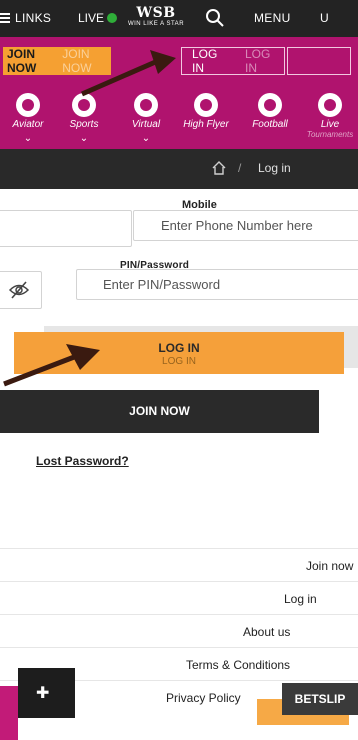 This screenshot has height=740, width=358. I want to click on footer-link-label: Terms & Conditions, so click(238, 665).